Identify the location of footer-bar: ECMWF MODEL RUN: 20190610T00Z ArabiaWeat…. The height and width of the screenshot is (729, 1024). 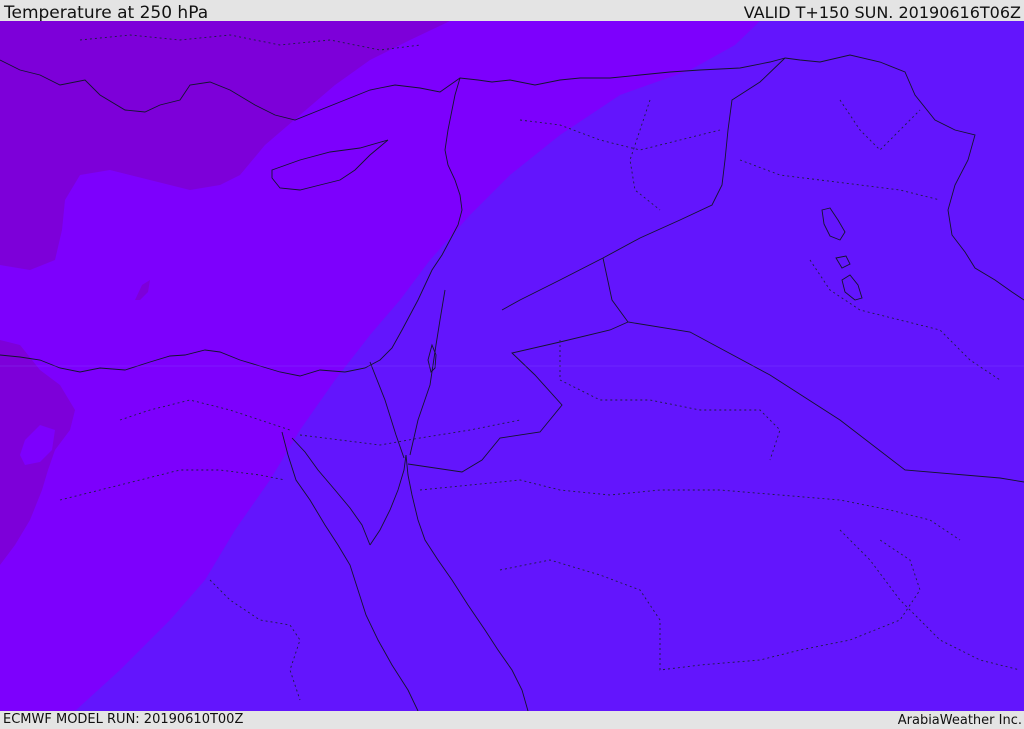
(512, 720).